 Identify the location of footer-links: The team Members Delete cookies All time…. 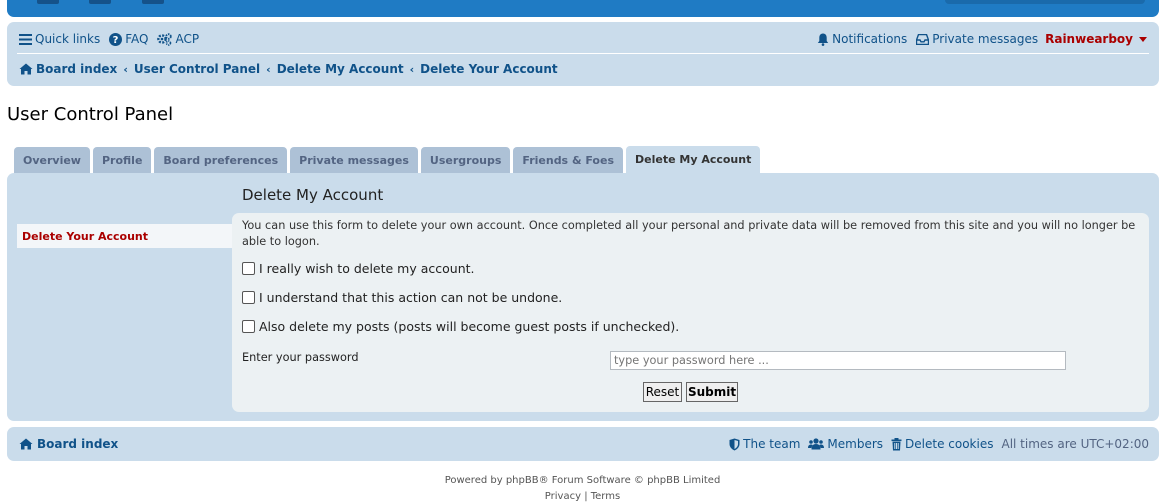
(935, 444).